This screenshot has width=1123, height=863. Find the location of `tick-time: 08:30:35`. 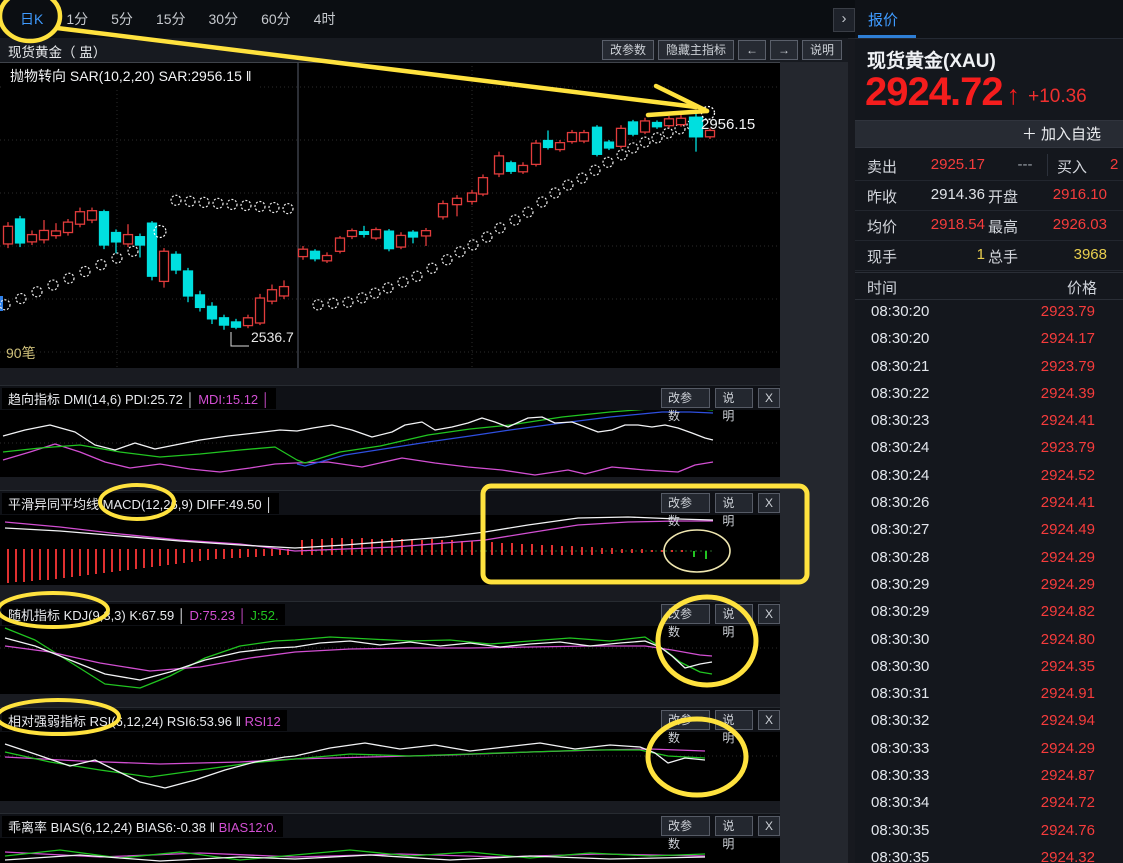

tick-time: 08:30:35 is located at coordinates (900, 855).